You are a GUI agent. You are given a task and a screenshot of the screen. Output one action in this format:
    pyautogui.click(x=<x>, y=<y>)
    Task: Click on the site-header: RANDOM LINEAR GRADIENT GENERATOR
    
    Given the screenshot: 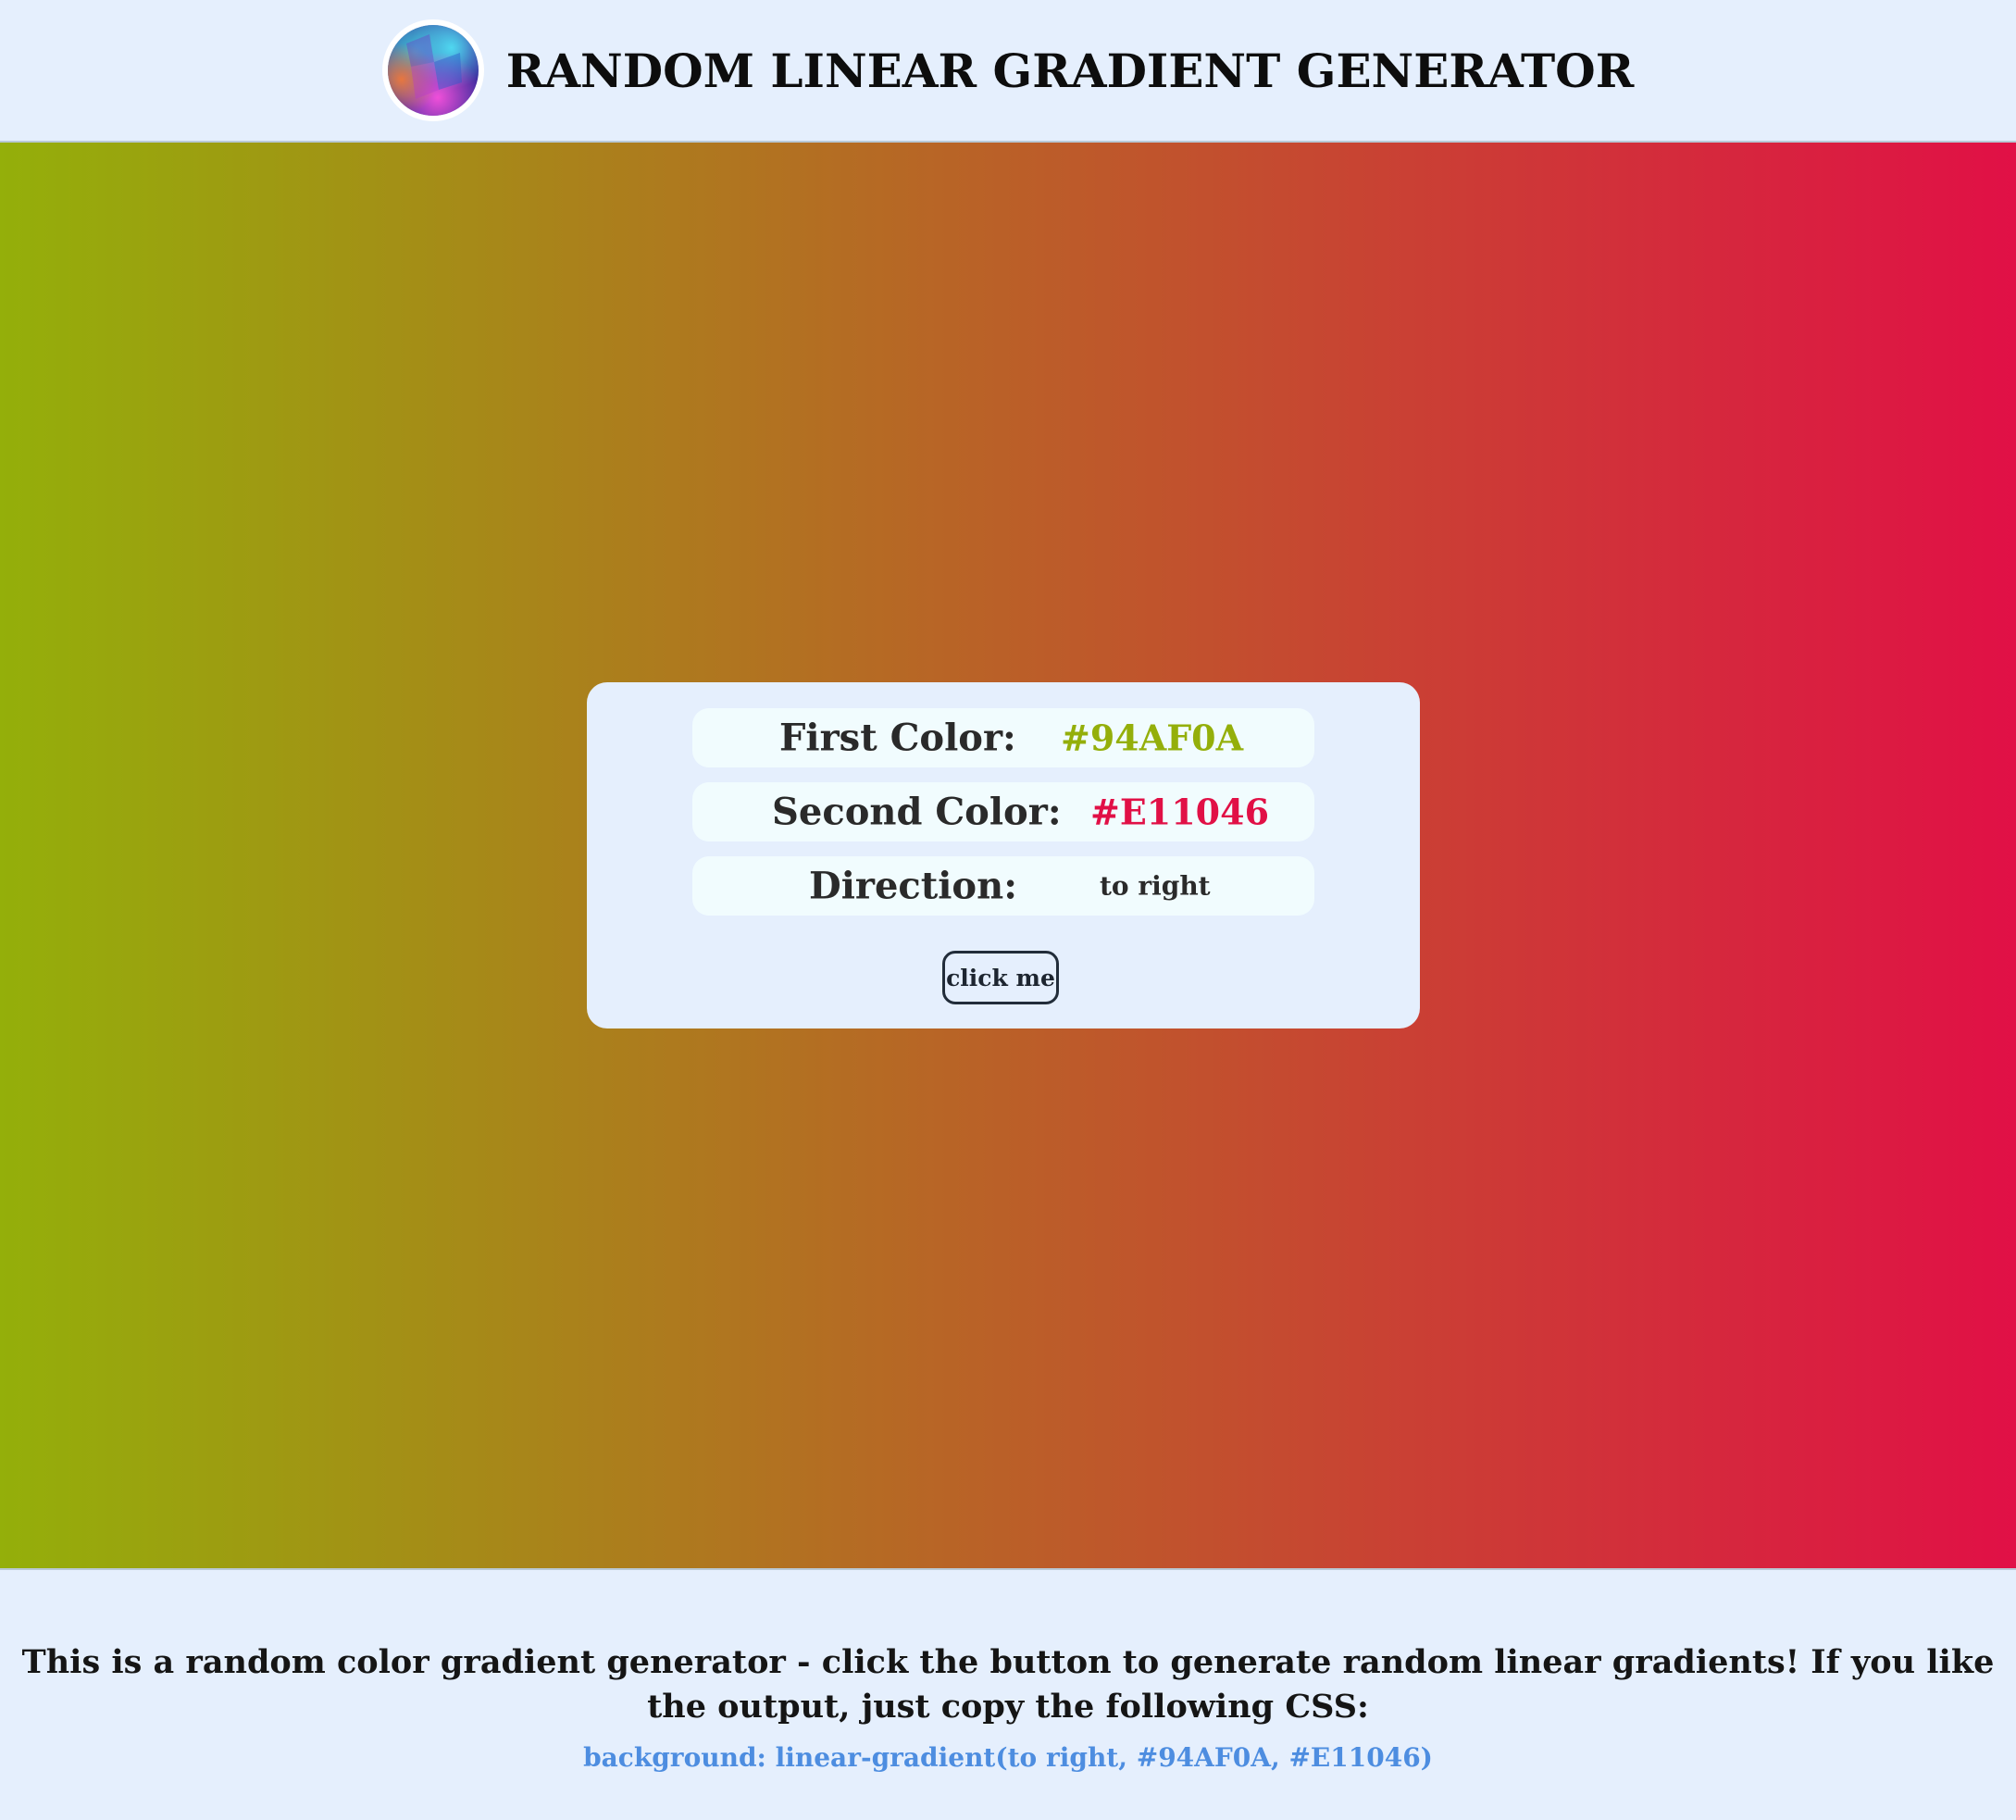 What is the action you would take?
    pyautogui.click(x=1008, y=71)
    